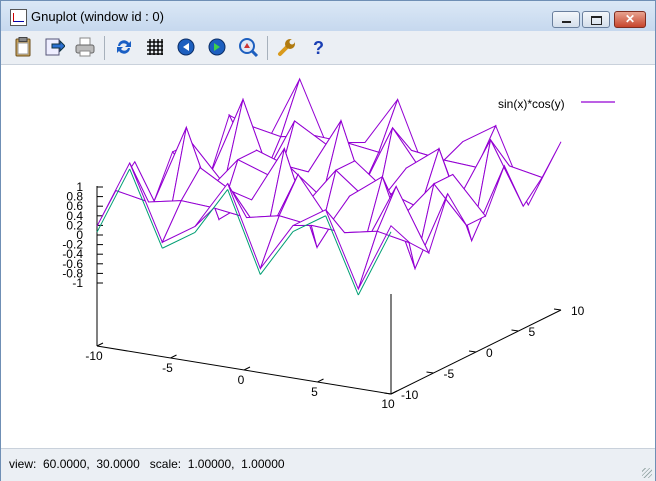 The height and width of the screenshot is (481, 656). I want to click on copy-clipboard-icon, so click(23, 47).